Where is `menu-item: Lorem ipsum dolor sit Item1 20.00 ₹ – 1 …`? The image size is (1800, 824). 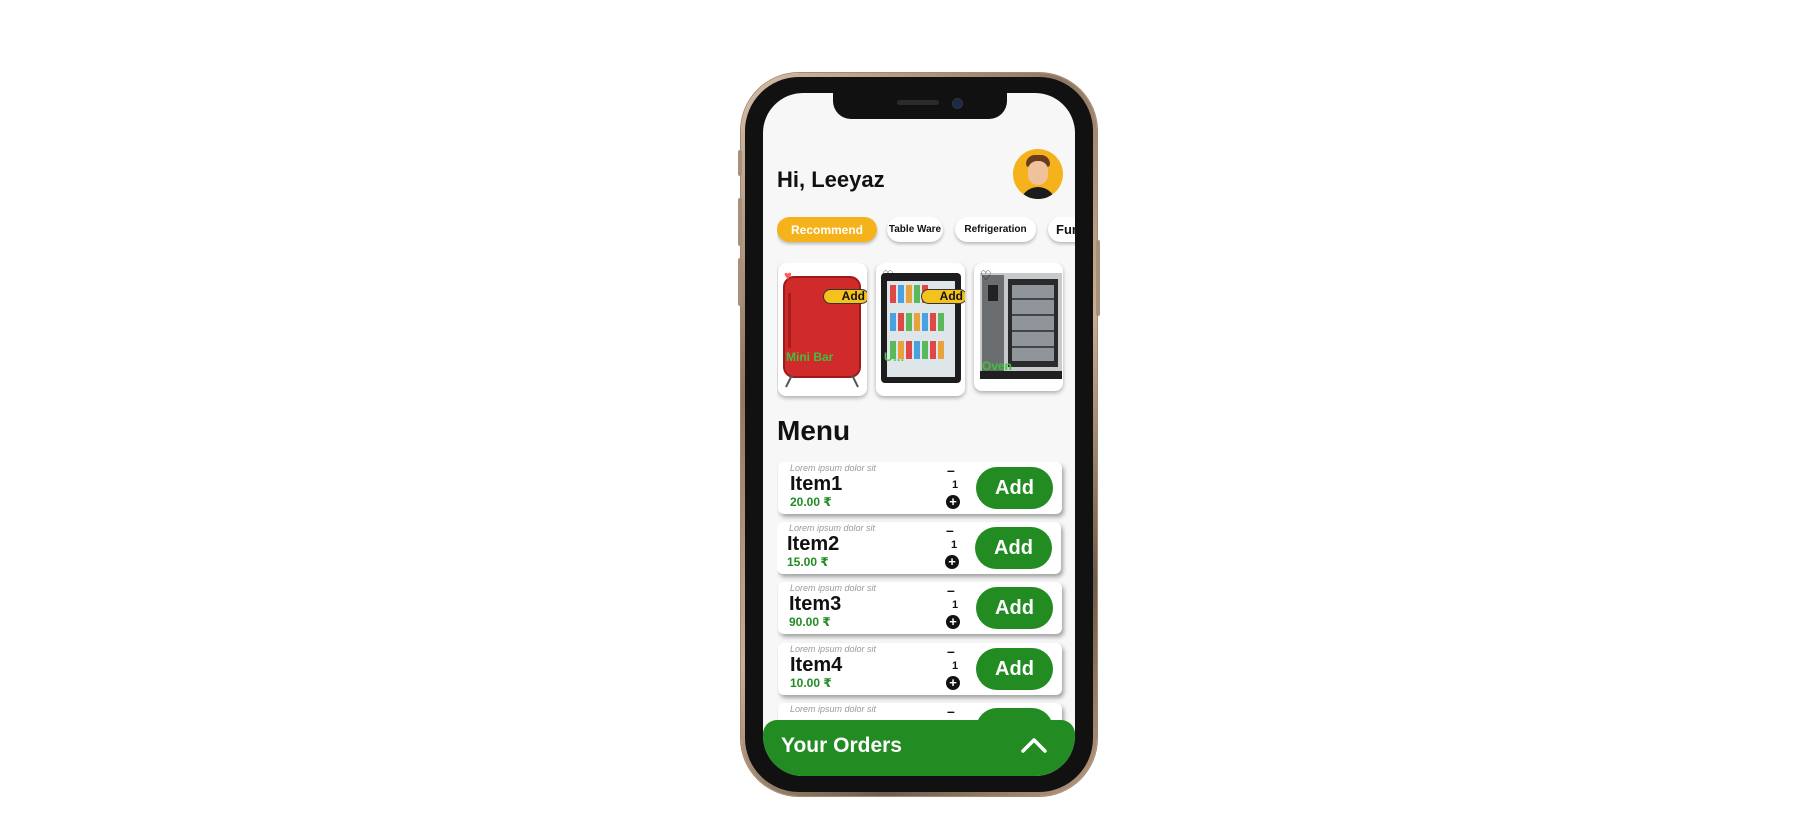 menu-item: Lorem ipsum dolor sit Item1 20.00 ₹ – 1 … is located at coordinates (920, 488).